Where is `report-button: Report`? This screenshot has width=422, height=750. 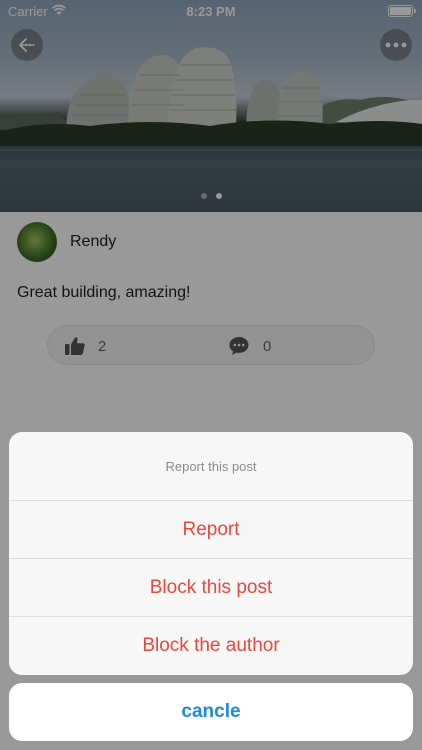 report-button: Report is located at coordinates (211, 530).